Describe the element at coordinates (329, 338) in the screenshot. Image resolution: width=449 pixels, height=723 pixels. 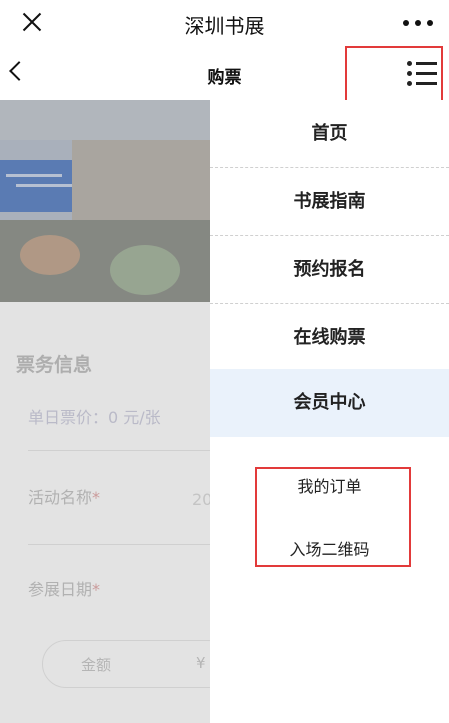
I see `menu-item-buy-ticket: 在线购票` at that location.